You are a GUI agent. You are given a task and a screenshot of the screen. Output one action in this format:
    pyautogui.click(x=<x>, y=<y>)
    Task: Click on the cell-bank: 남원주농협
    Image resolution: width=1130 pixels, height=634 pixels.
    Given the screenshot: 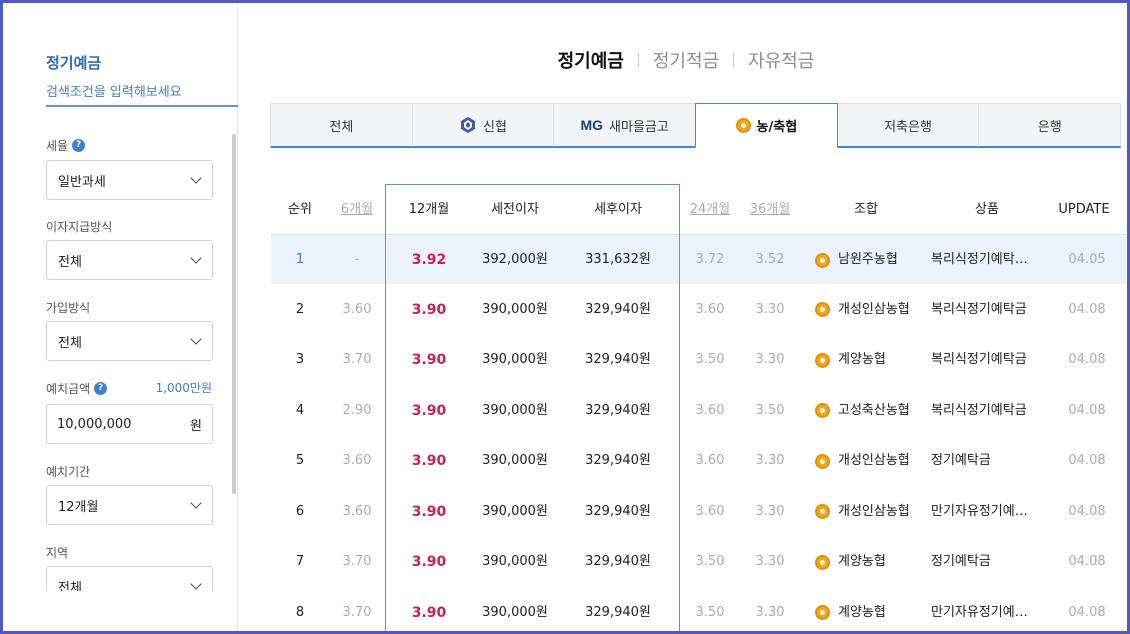 What is the action you would take?
    pyautogui.click(x=871, y=260)
    